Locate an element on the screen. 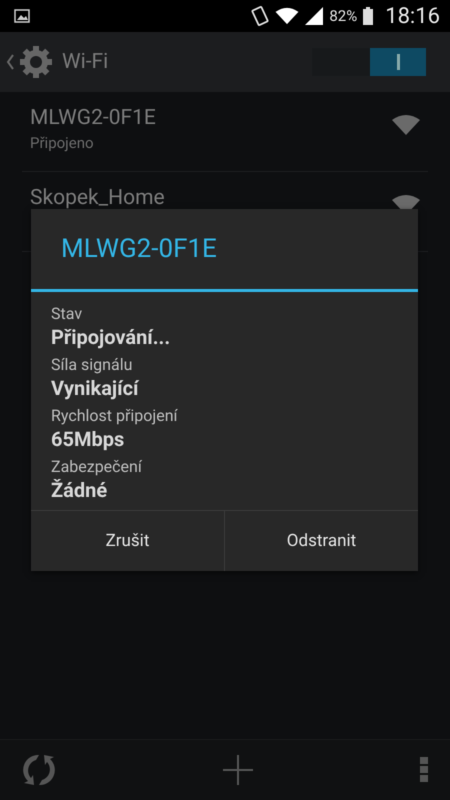 The image size is (450, 800). refresh-icon is located at coordinates (39, 770).